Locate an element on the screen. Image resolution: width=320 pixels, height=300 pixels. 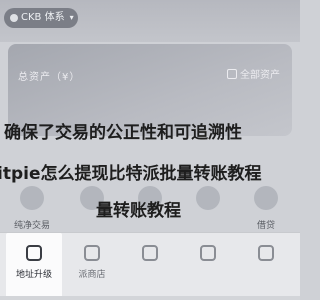
trade-icon is located at coordinates (32, 198).